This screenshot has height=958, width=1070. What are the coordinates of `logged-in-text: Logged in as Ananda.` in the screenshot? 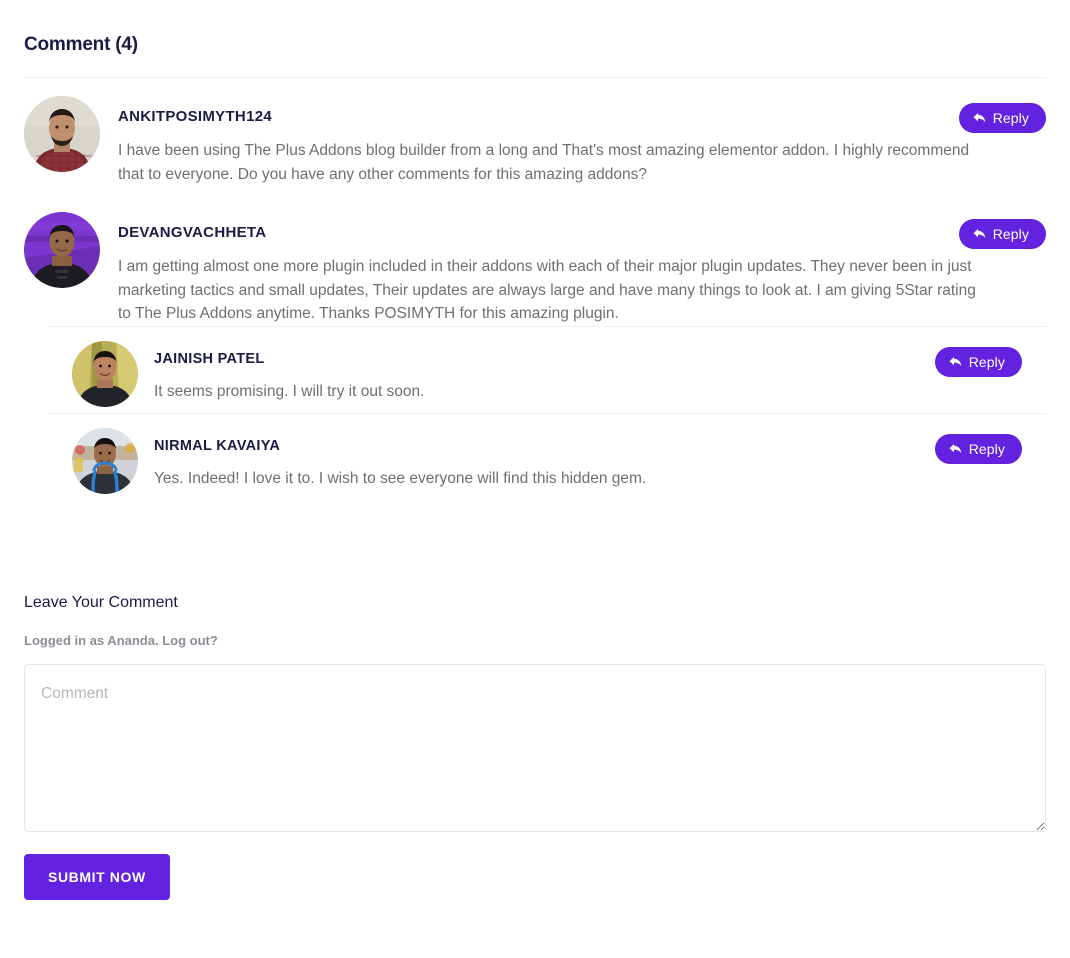 It's located at (91, 640).